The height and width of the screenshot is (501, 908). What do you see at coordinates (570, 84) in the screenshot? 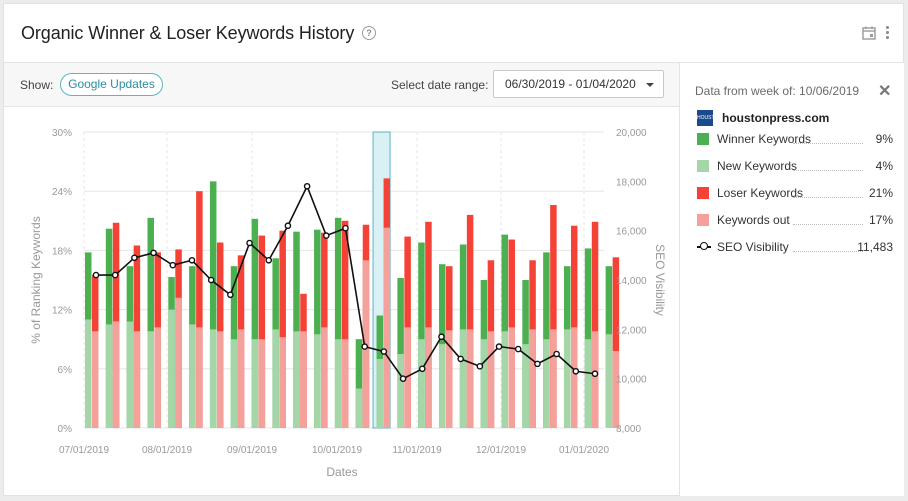
I see `date-range-value: 06/30/2019 - 01/04/2020` at bounding box center [570, 84].